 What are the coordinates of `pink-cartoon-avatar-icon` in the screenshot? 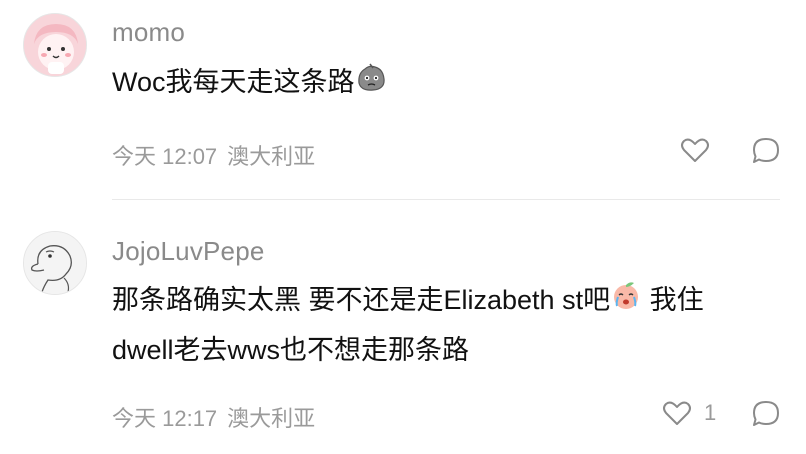 It's located at (55, 45).